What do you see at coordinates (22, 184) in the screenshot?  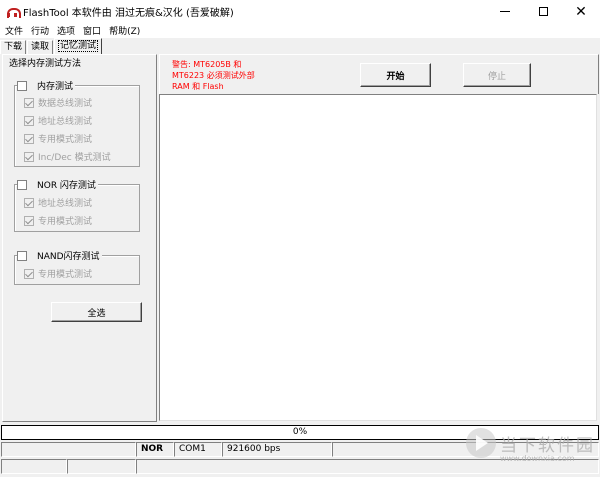 I see `nor-test-checkbox` at bounding box center [22, 184].